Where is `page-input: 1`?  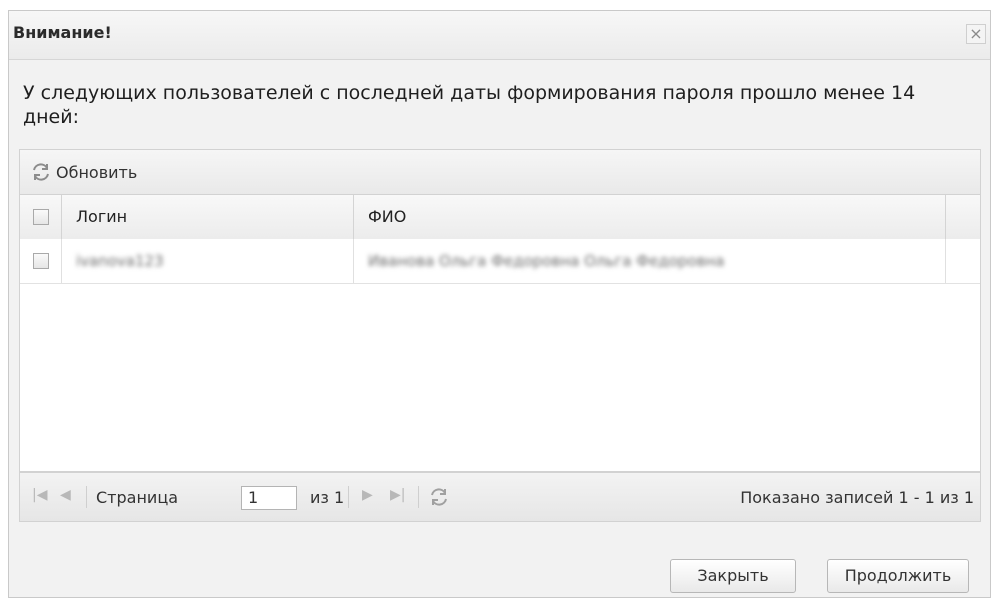 page-input: 1 is located at coordinates (269, 498).